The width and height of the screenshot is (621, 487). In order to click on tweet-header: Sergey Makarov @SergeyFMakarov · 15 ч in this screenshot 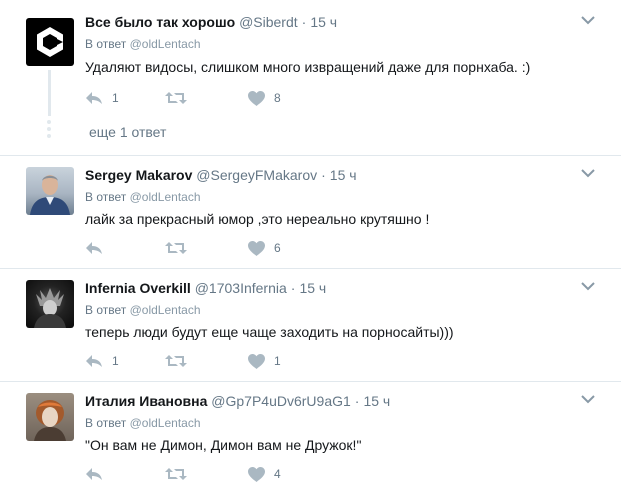, I will do `click(221, 175)`.